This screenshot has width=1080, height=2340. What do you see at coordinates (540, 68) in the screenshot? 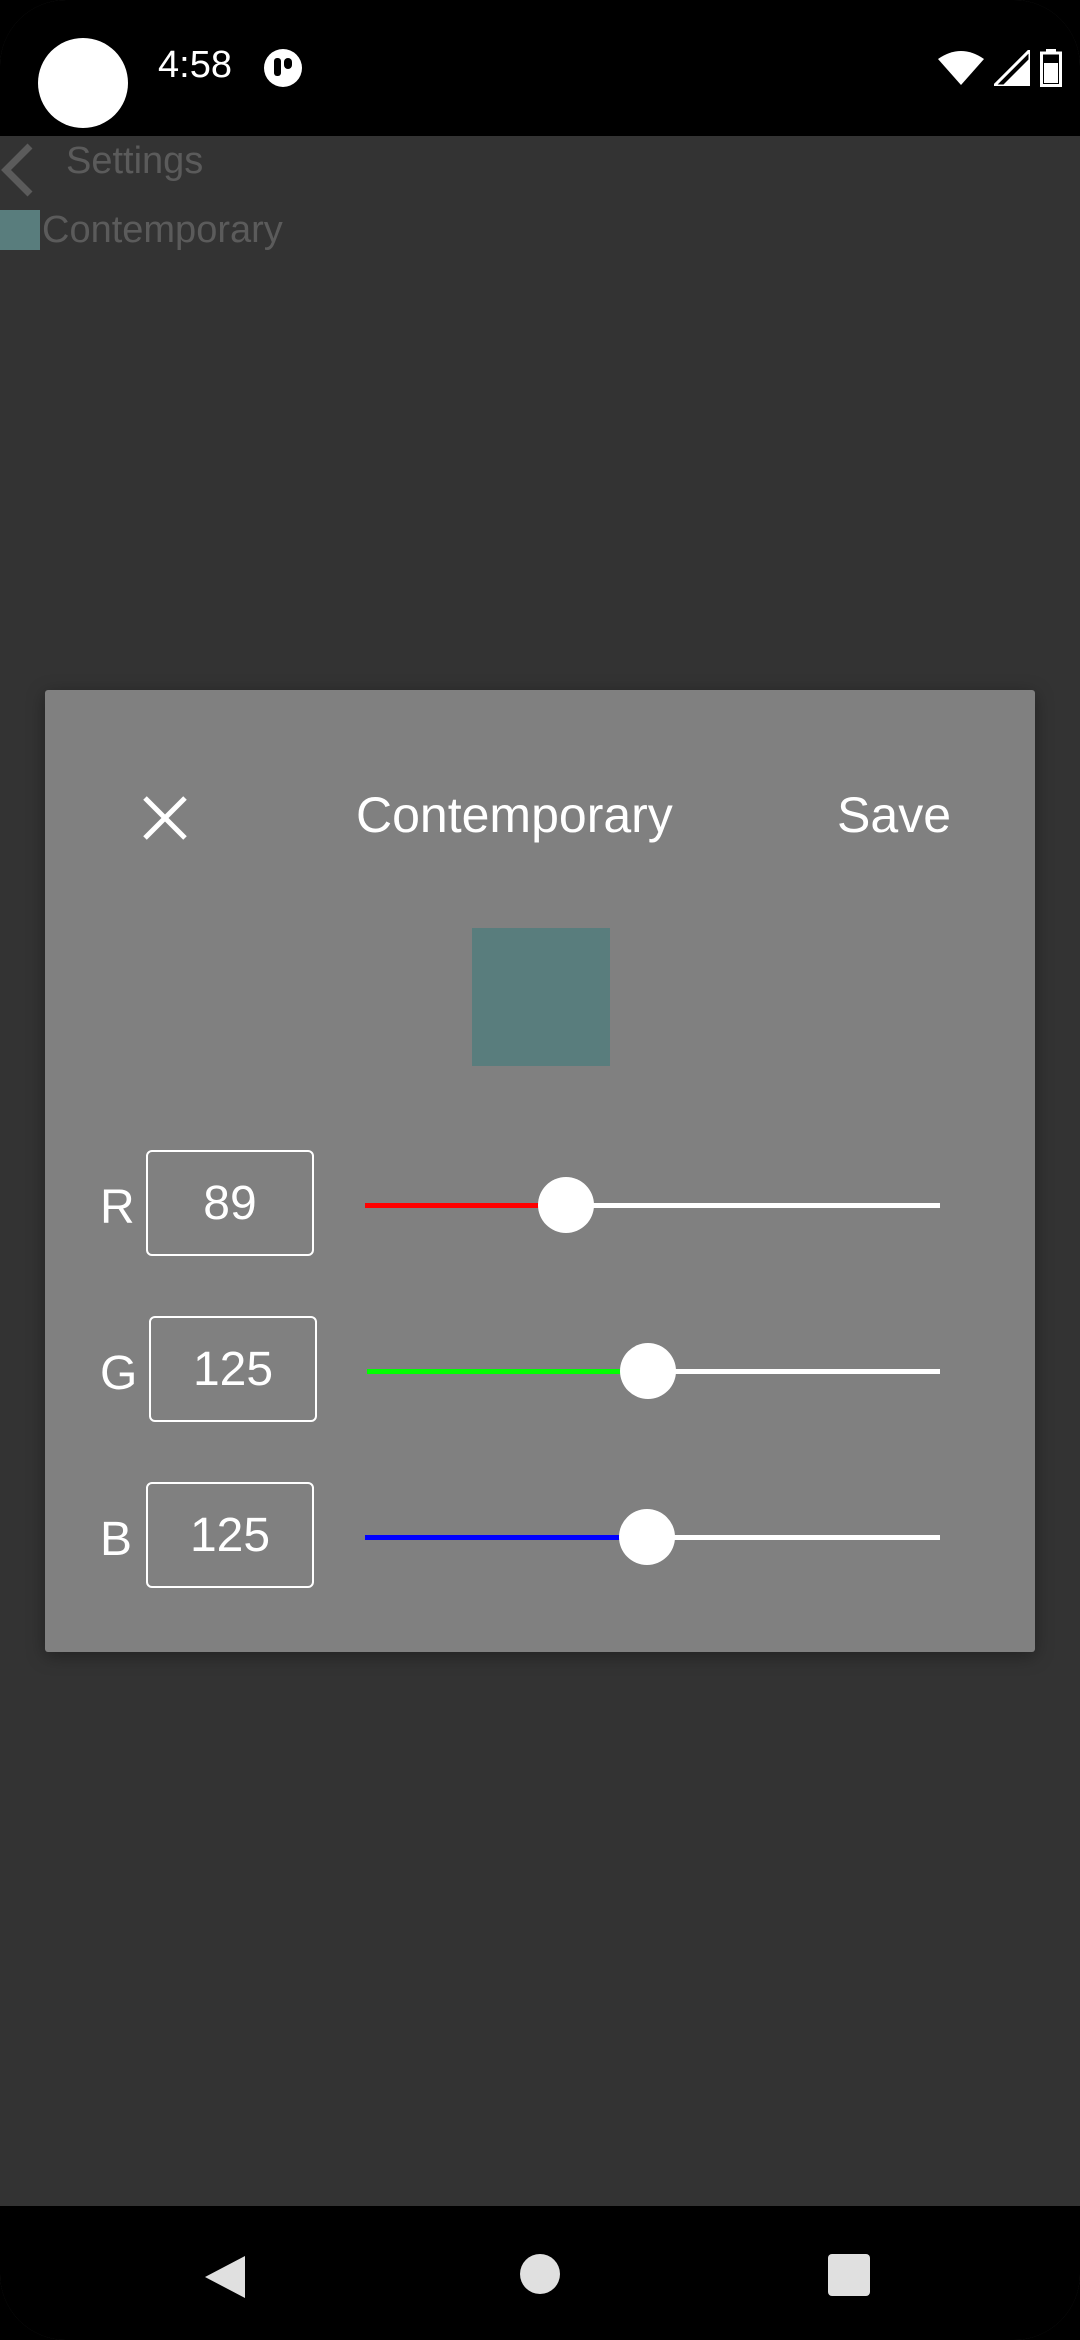
I see `status-bar: 4:58` at bounding box center [540, 68].